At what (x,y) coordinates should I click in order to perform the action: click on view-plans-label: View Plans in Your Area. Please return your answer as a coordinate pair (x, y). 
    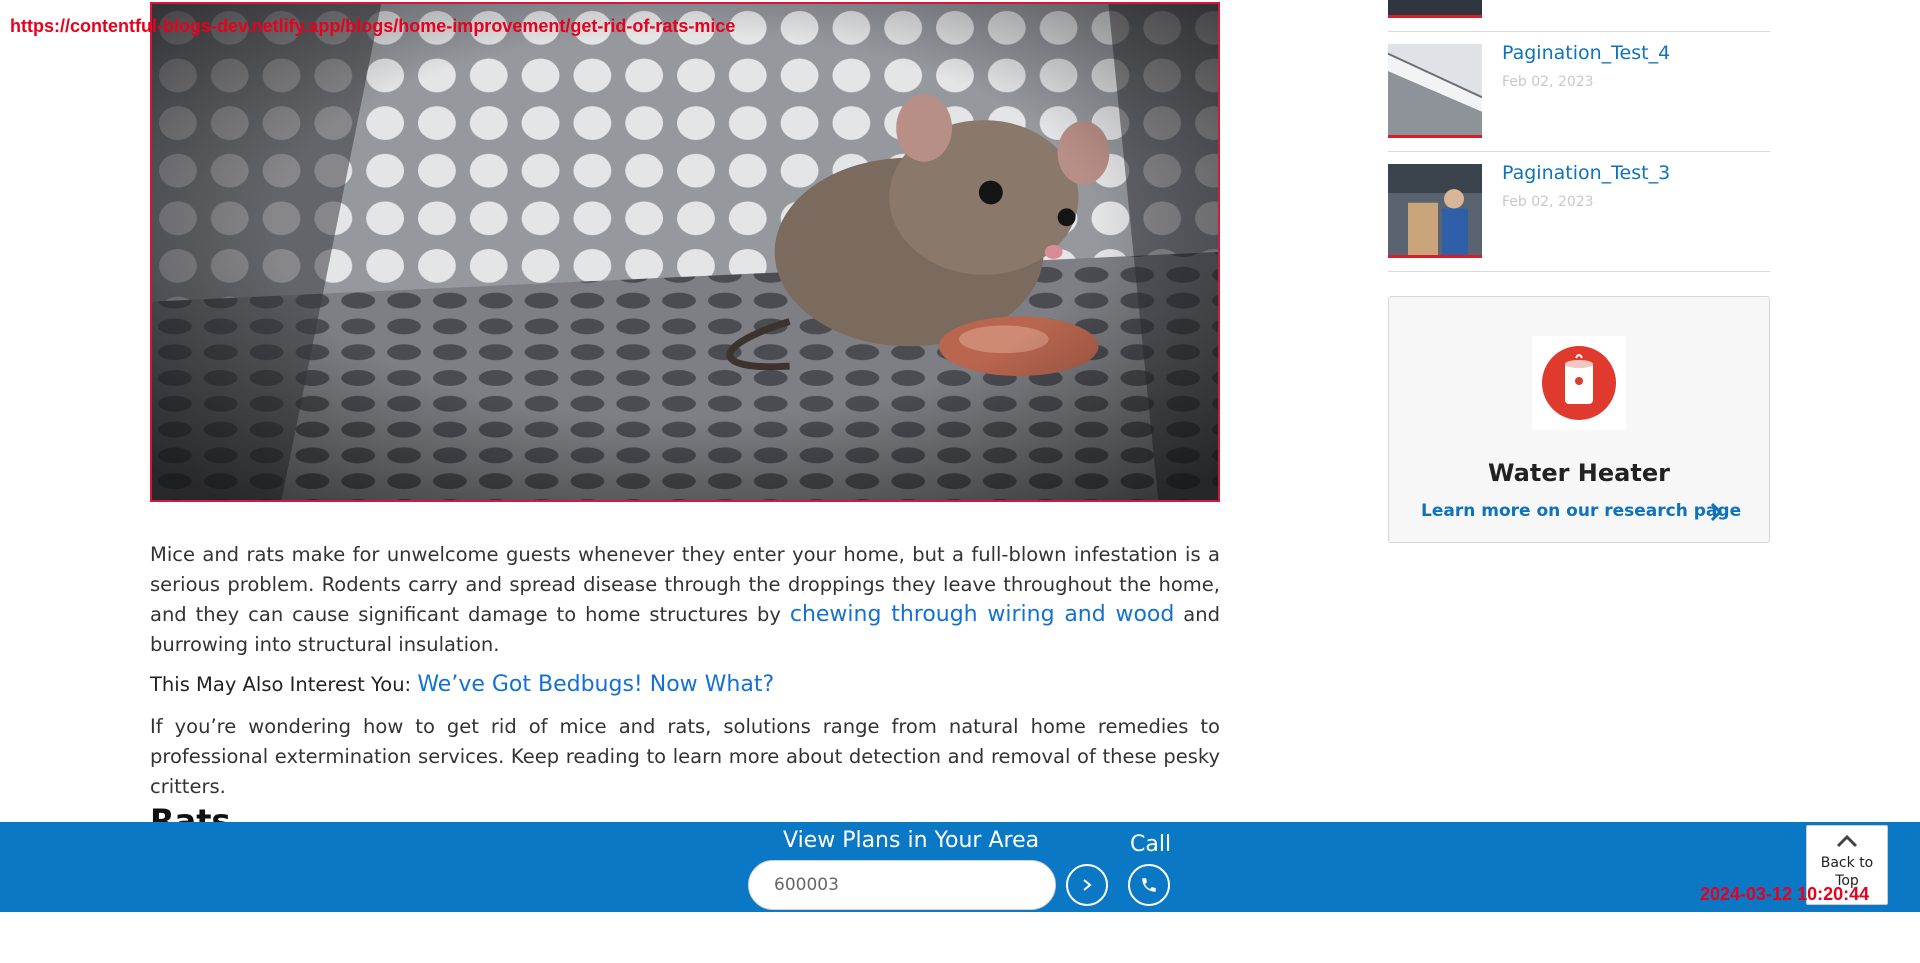
    Looking at the image, I should click on (911, 840).